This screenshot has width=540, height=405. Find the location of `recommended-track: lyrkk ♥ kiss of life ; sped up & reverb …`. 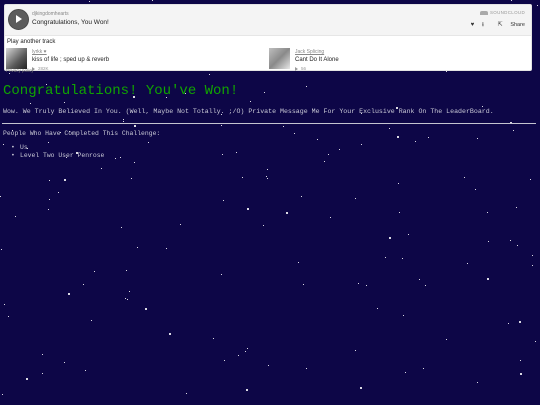

recommended-track: lyrkk ♥ kiss of life ; sped up & reverb … is located at coordinates (133, 59).